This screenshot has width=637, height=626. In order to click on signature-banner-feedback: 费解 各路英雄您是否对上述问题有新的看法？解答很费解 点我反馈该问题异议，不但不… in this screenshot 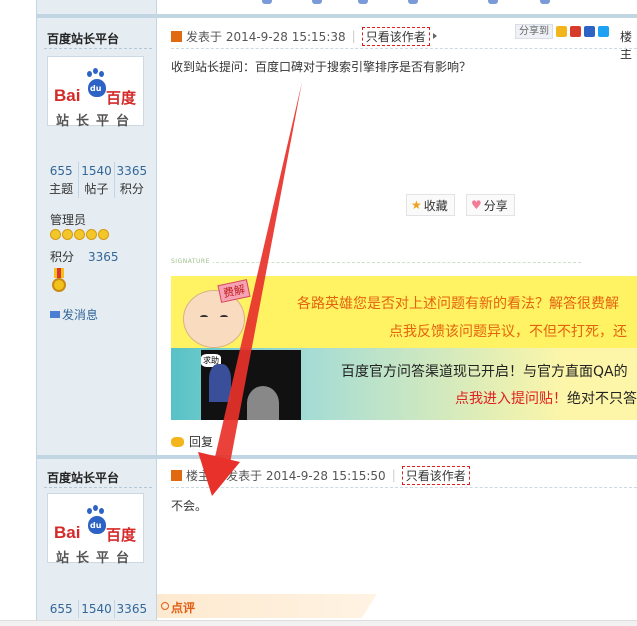, I will do `click(404, 312)`.